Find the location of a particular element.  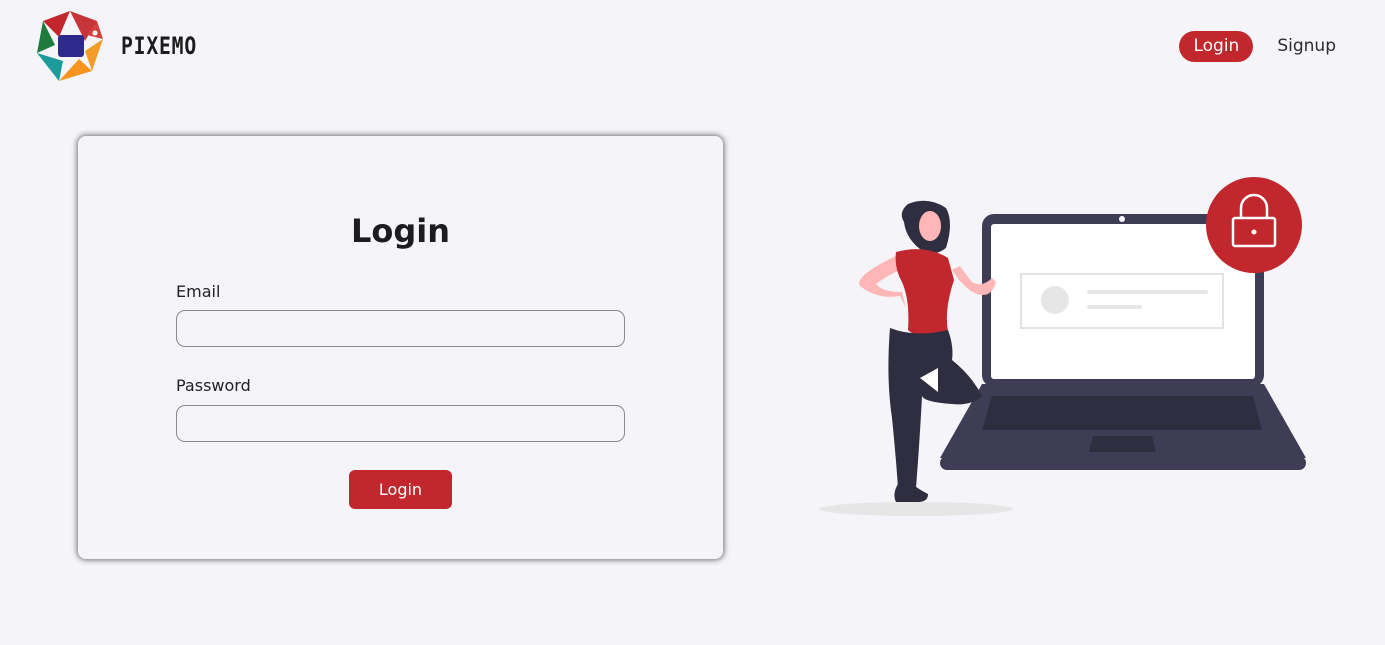

email-label: Email is located at coordinates (198, 291).